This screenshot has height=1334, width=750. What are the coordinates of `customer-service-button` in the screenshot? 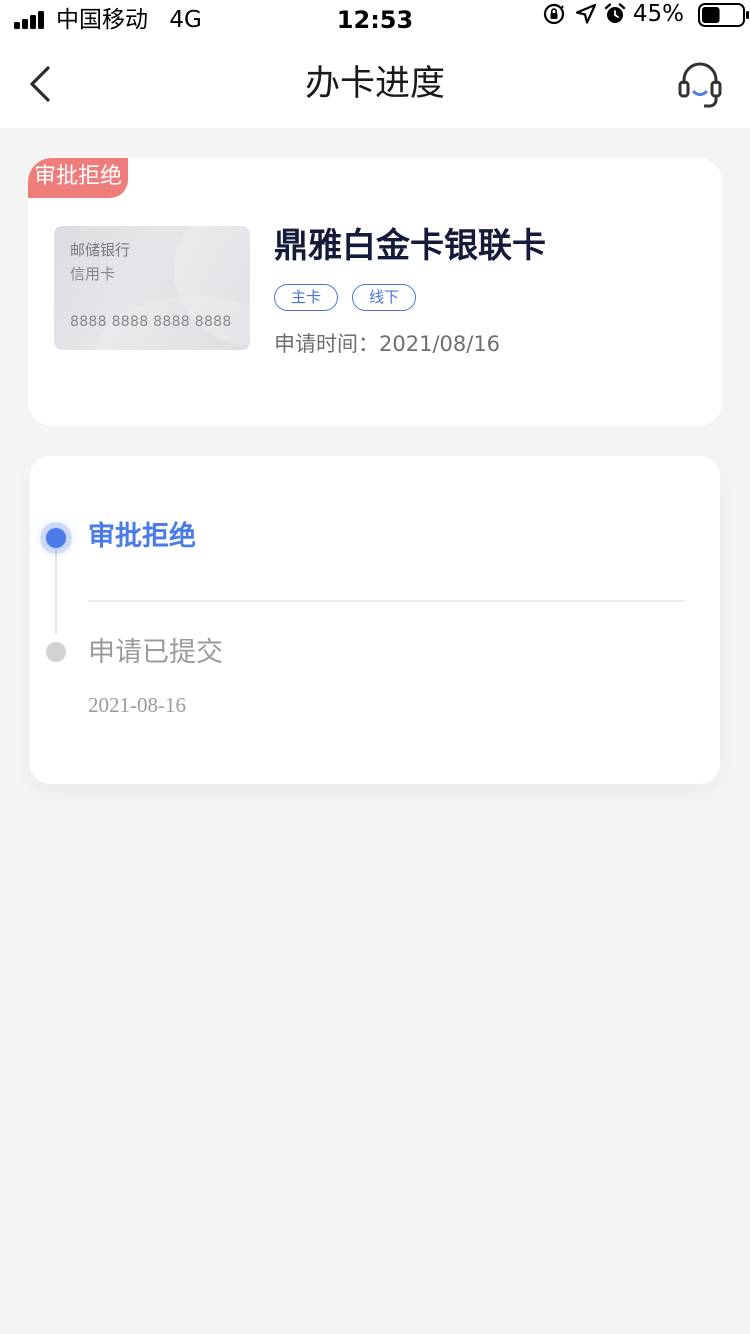 It's located at (700, 85).